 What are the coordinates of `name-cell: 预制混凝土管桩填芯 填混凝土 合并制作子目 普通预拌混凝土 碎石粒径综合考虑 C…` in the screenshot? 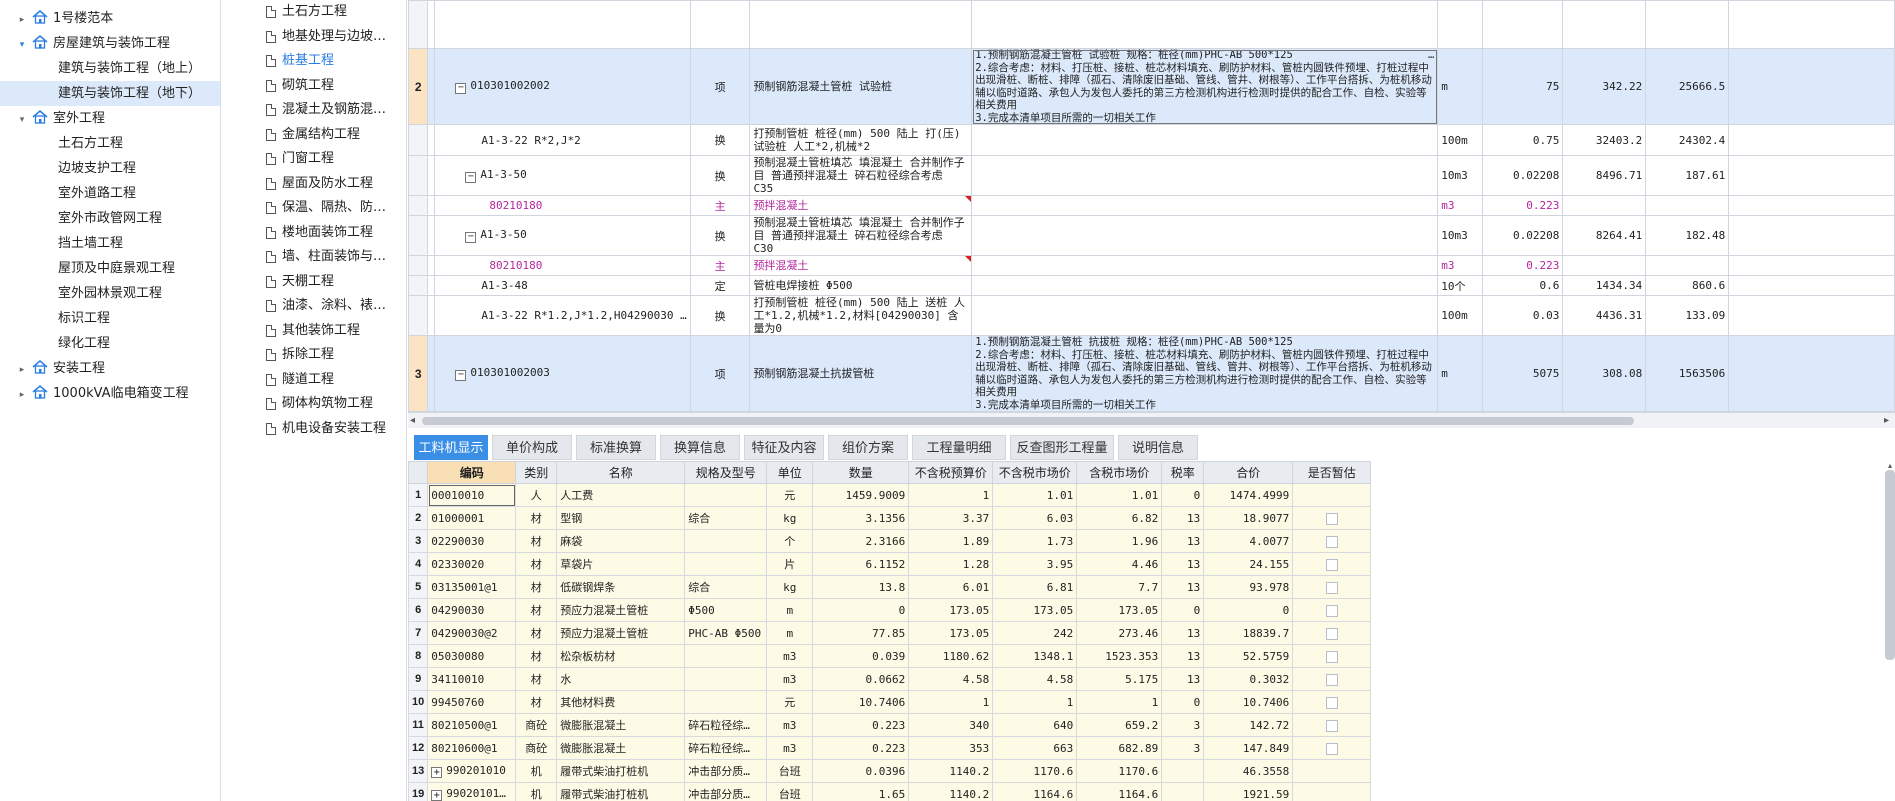 It's located at (861, 175).